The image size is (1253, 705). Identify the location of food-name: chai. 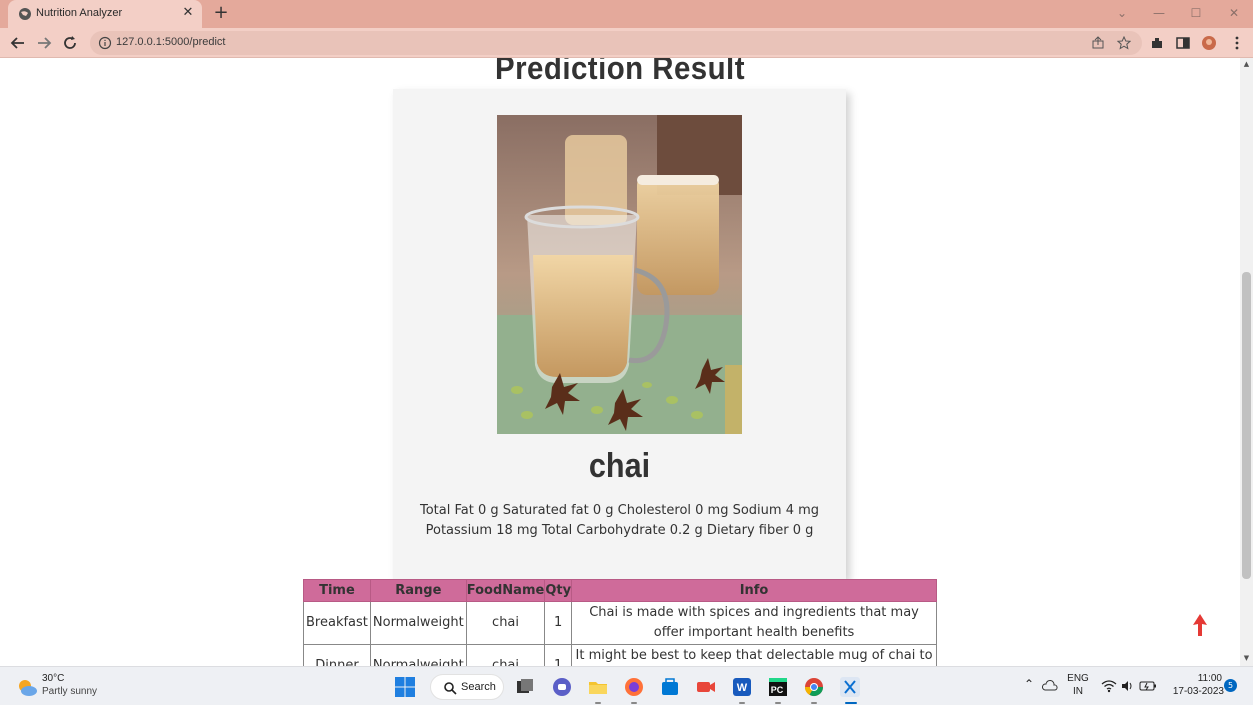
(619, 466).